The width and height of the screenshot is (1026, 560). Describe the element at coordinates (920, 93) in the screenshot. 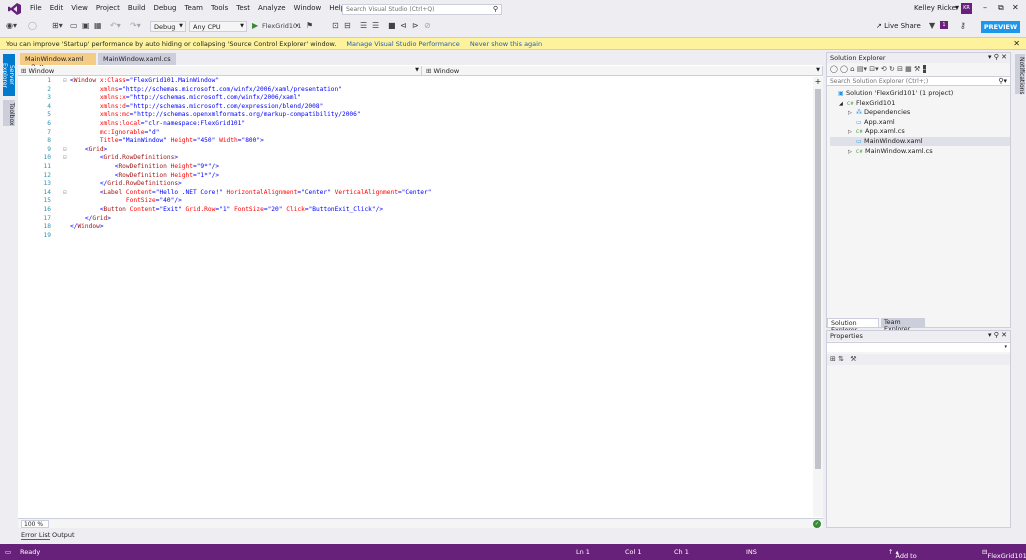

I see `tree-item: ▣ Solution 'FlexGrid101' (1 project)` at that location.